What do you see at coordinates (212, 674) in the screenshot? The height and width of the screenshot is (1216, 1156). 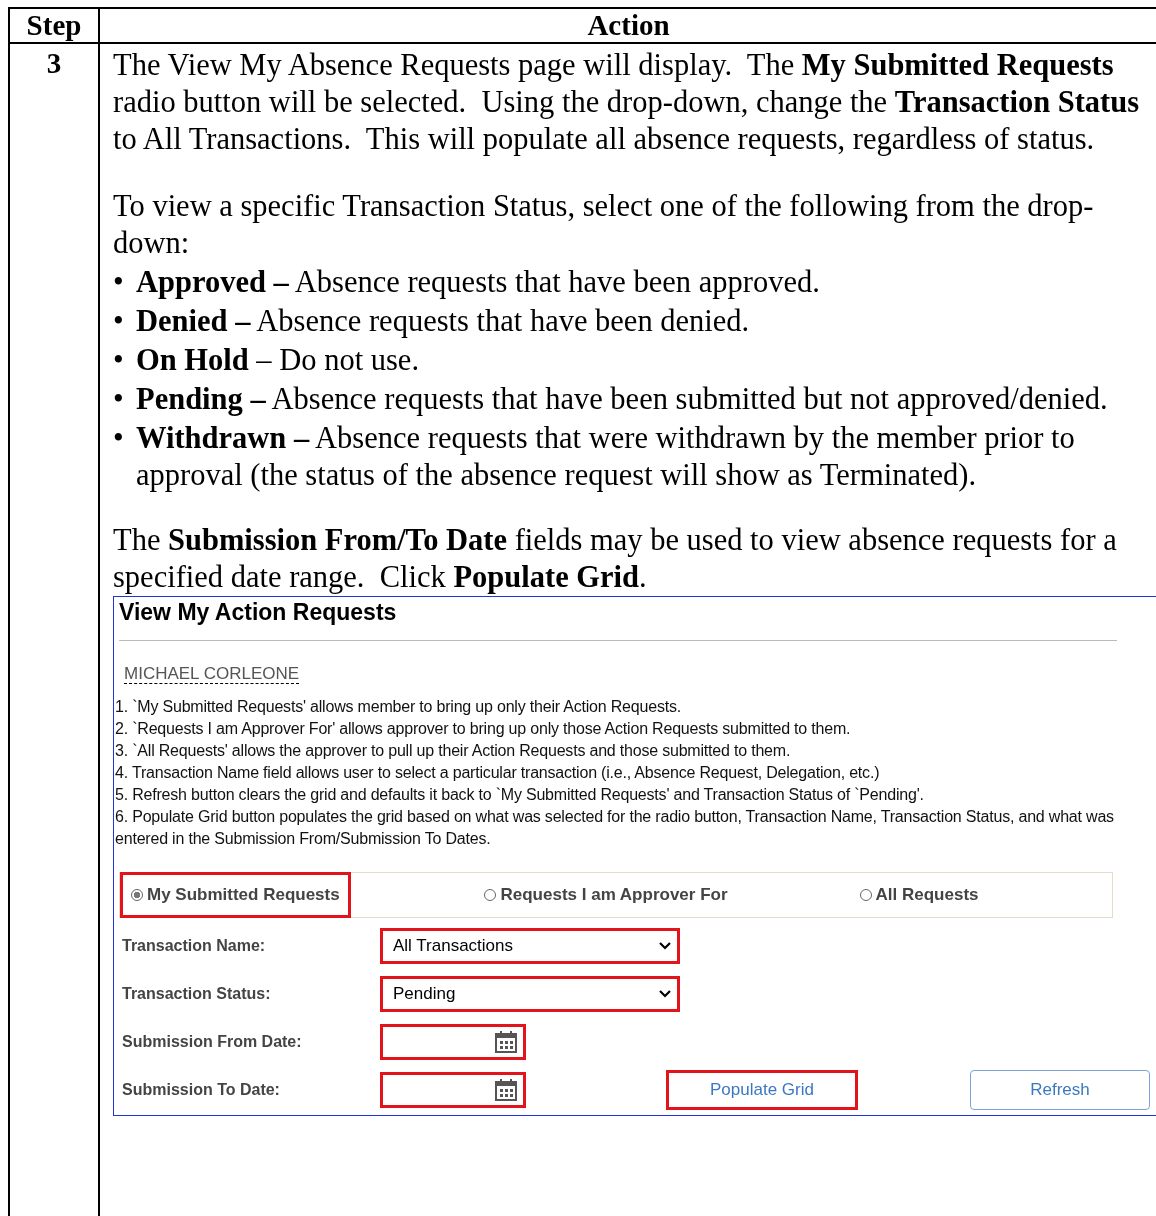 I see `user-name: MICHAEL CORLEONE` at bounding box center [212, 674].